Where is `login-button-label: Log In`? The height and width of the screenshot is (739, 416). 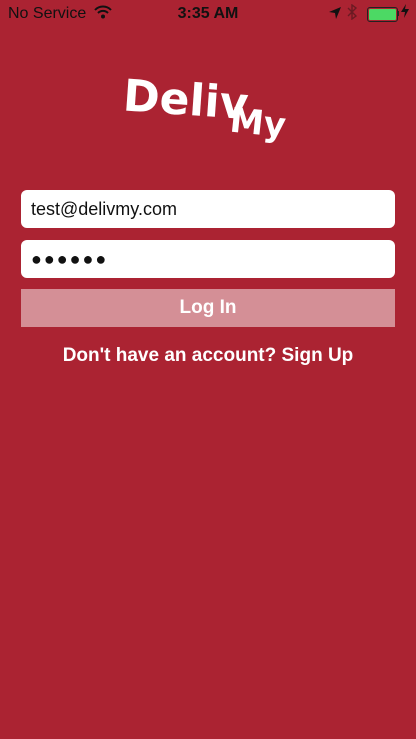
login-button-label: Log In is located at coordinates (208, 307).